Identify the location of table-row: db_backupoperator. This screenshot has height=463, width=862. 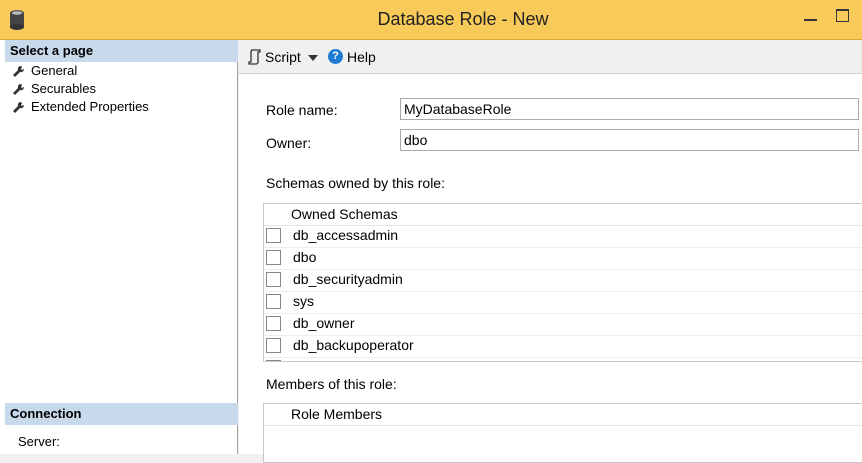
(563, 346).